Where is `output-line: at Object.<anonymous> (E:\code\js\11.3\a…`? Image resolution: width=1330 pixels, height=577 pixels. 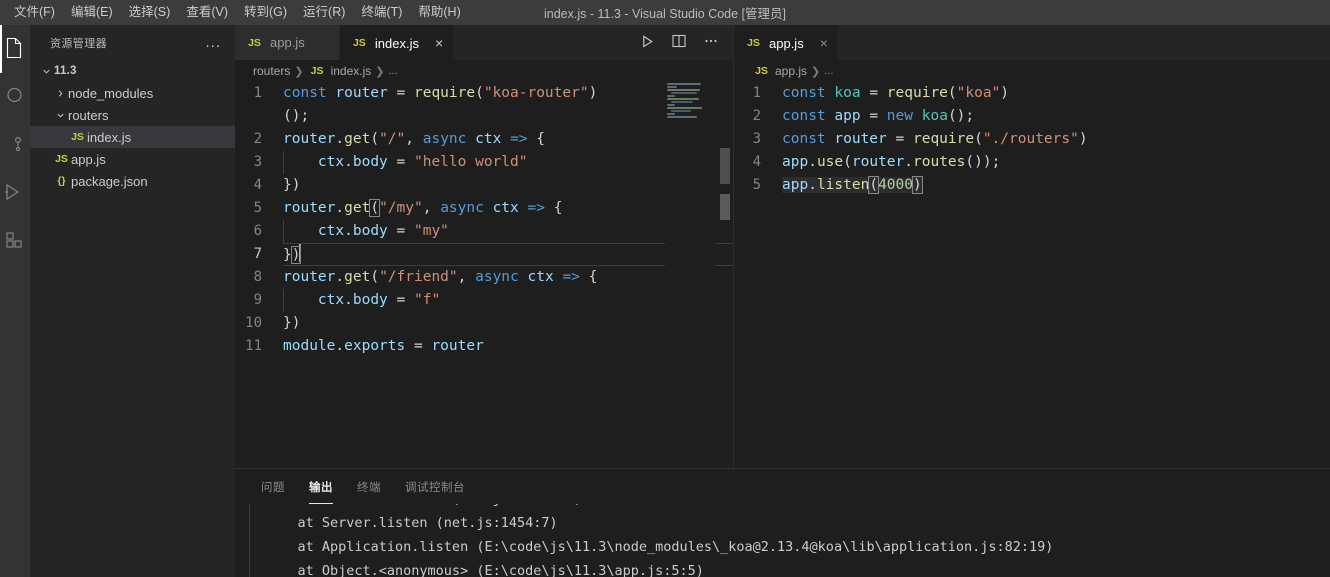
output-line: at Object.<anonymous> (E:\code\js\11.3\a… is located at coordinates (484, 570).